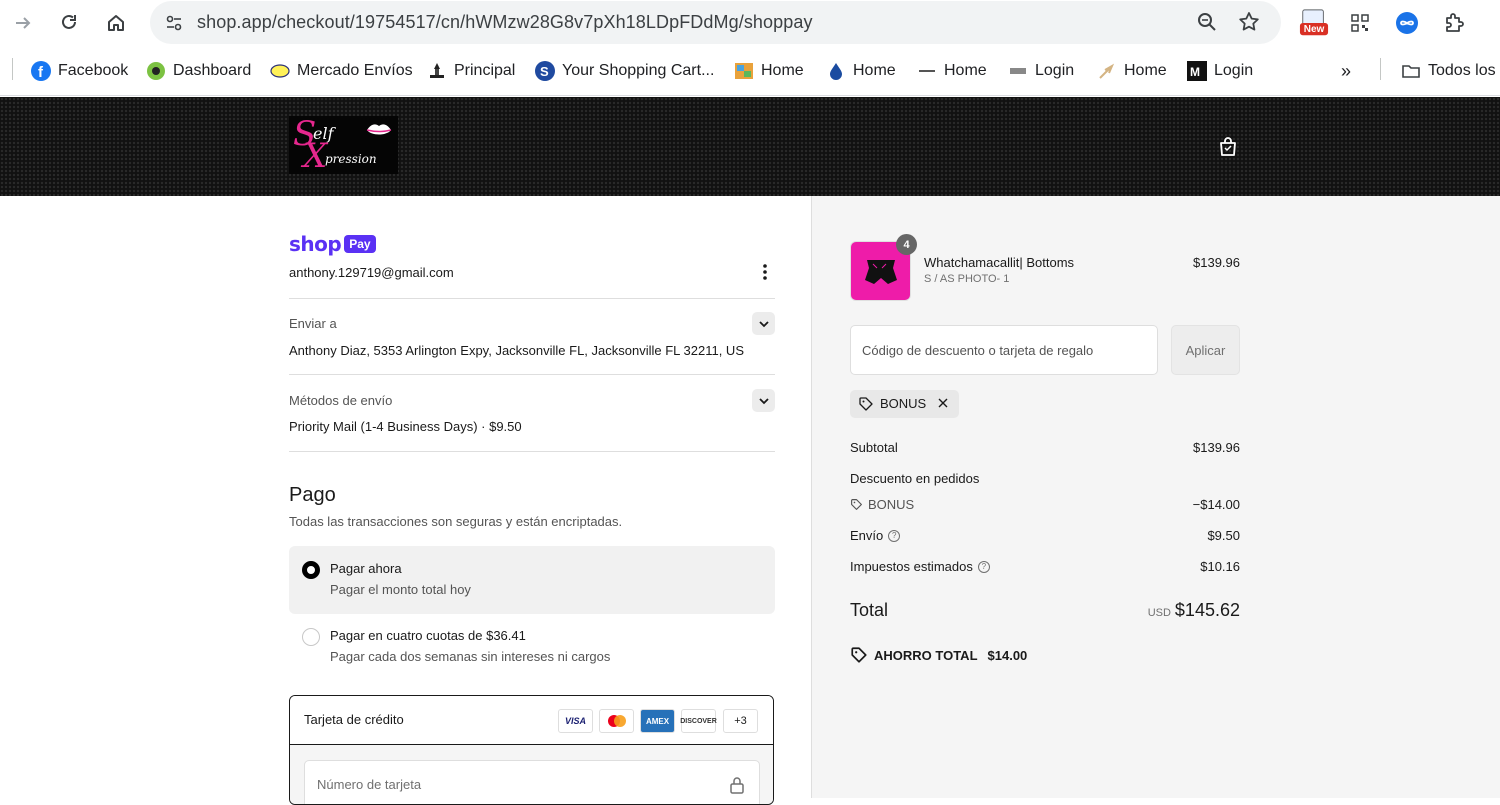 This screenshot has width=1500, height=805. I want to click on reload-icon, so click(69, 23).